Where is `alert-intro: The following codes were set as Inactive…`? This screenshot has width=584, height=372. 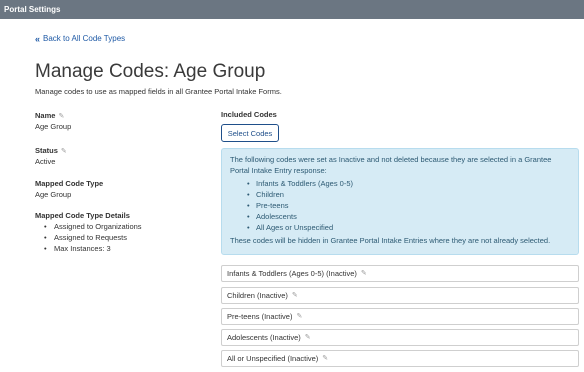
alert-intro: The following codes were set as Inactive… is located at coordinates (391, 165).